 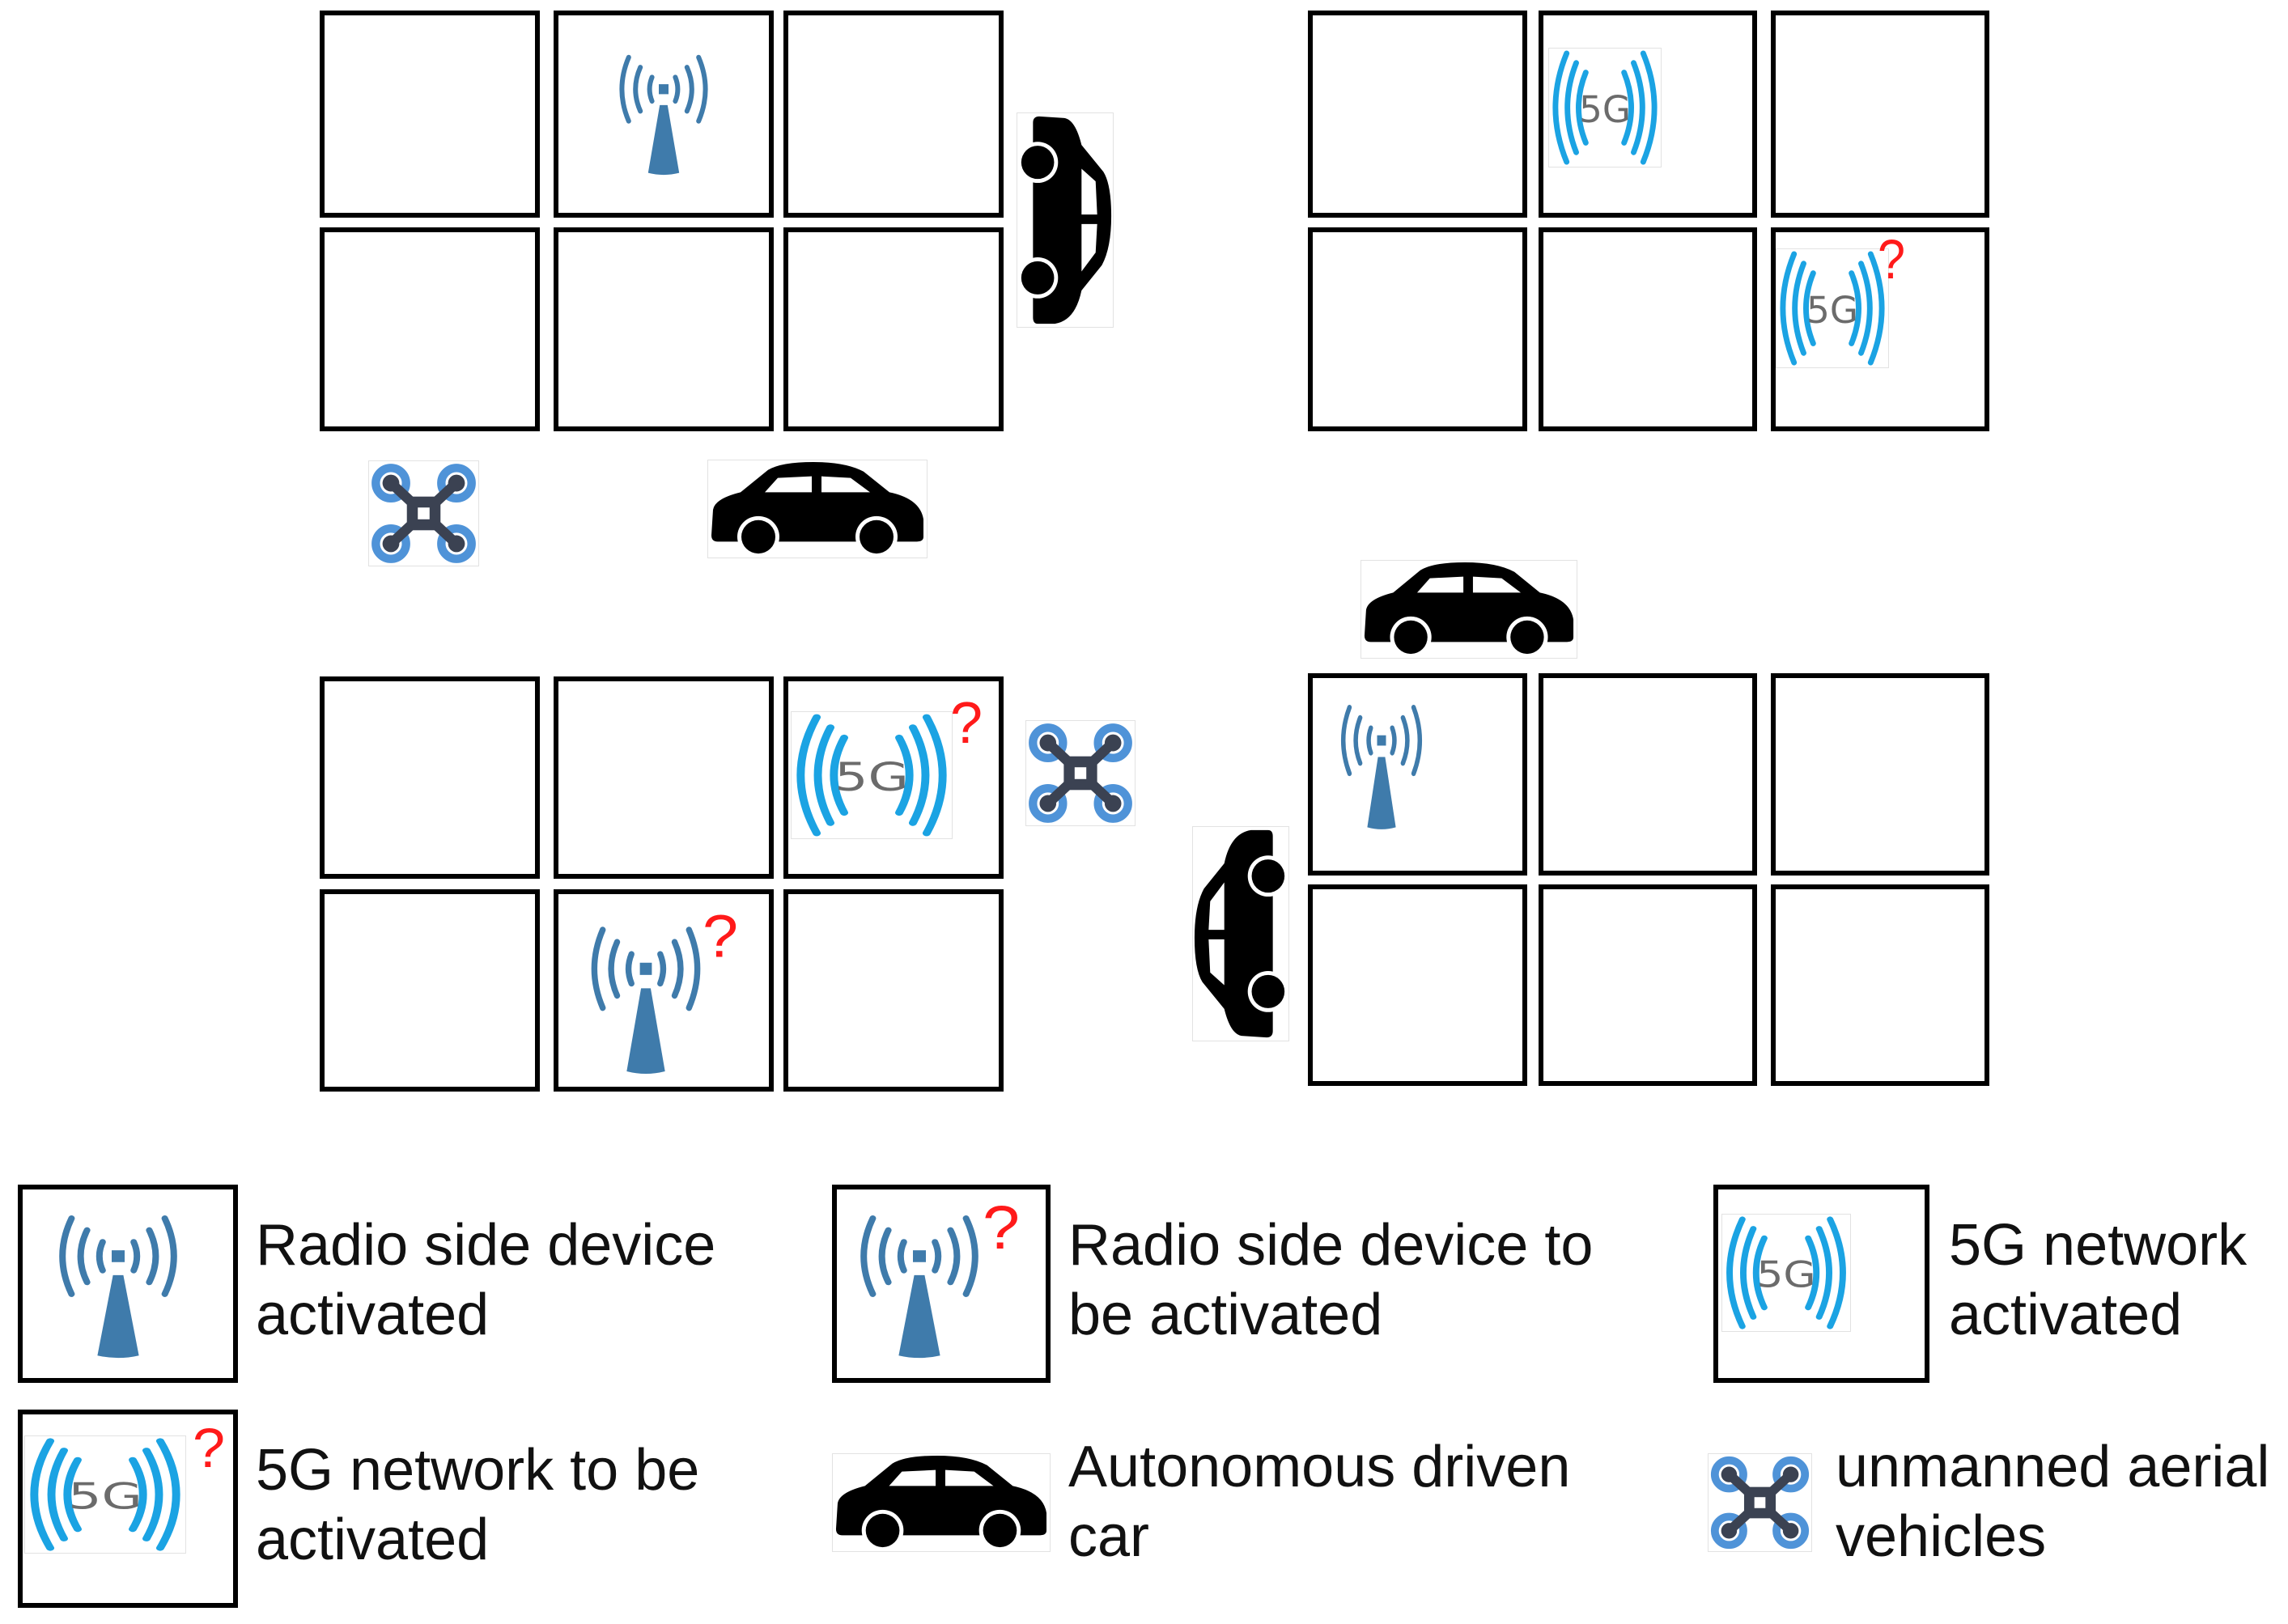 I want to click on legend-label: unmanned aerial vehicles, so click(x=2053, y=1502).